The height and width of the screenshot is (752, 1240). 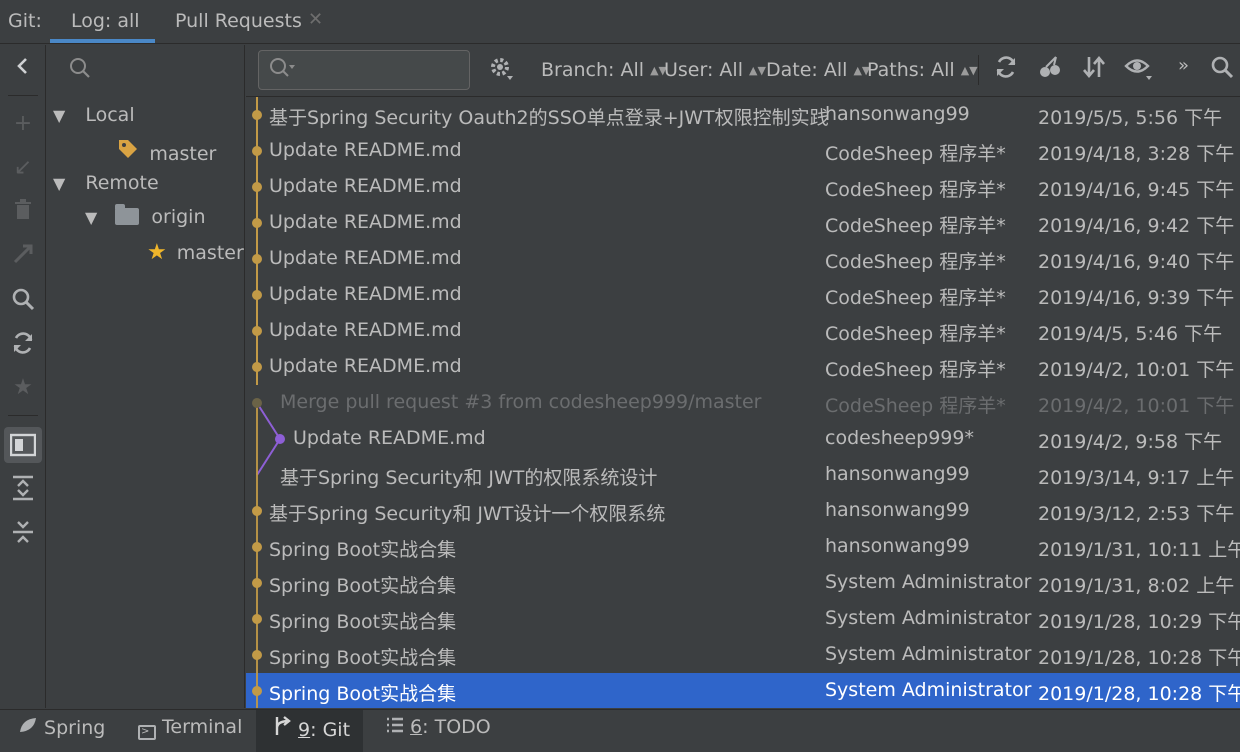 What do you see at coordinates (379, 70) in the screenshot?
I see `log-search-input` at bounding box center [379, 70].